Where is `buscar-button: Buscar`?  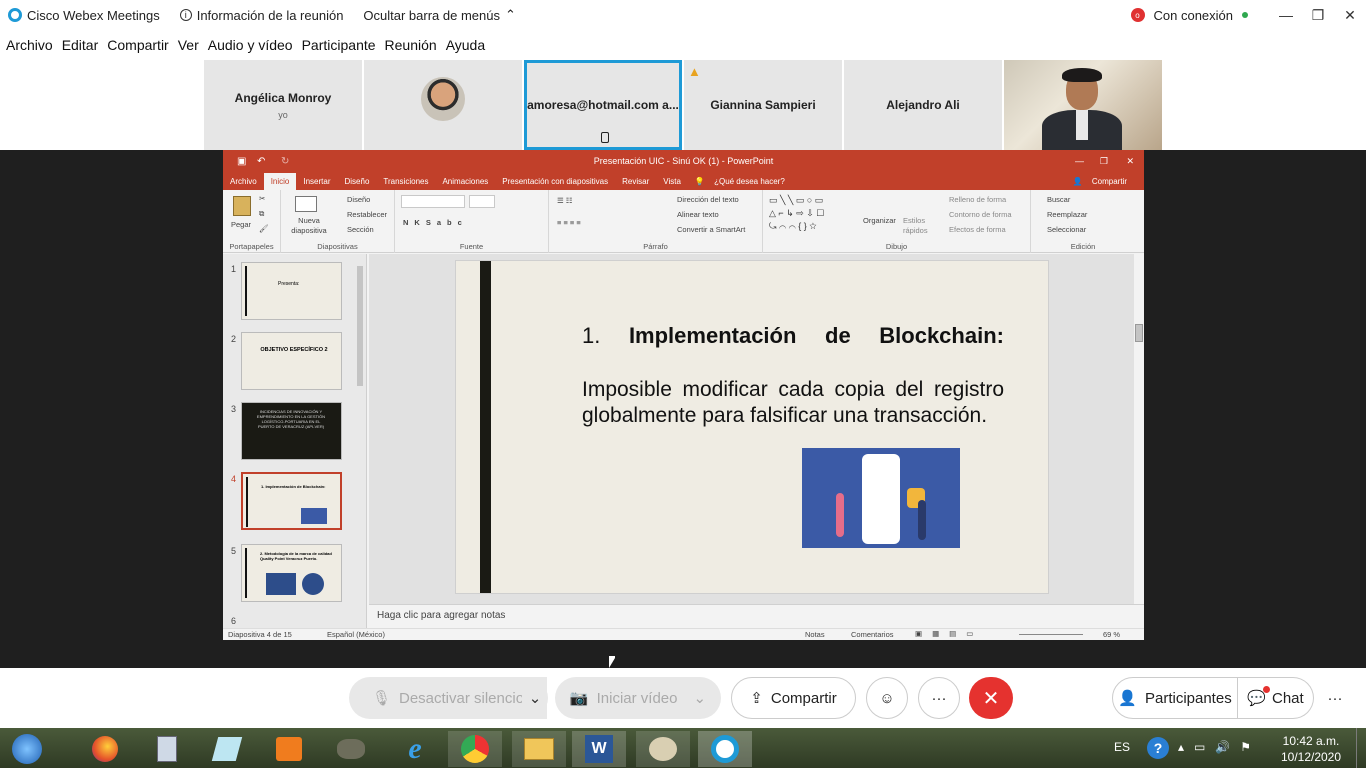
buscar-button: Buscar is located at coordinates (1058, 199).